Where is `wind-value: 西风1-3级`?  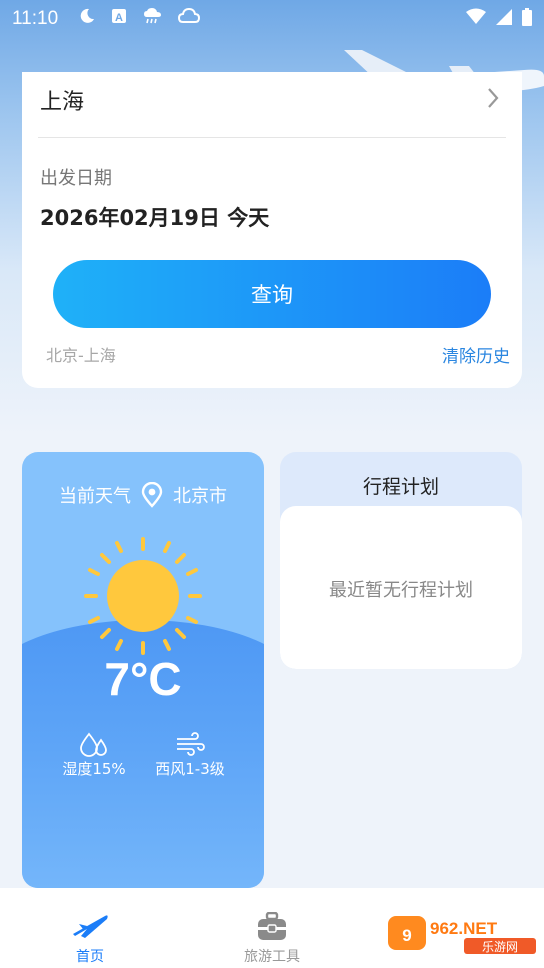
wind-value: 西风1-3级 is located at coordinates (190, 769).